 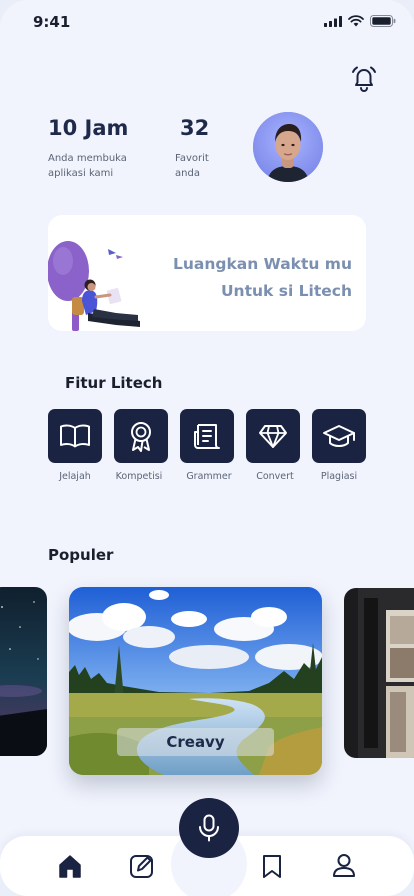 What do you see at coordinates (23, 671) in the screenshot?
I see `popular-card-night-sky` at bounding box center [23, 671].